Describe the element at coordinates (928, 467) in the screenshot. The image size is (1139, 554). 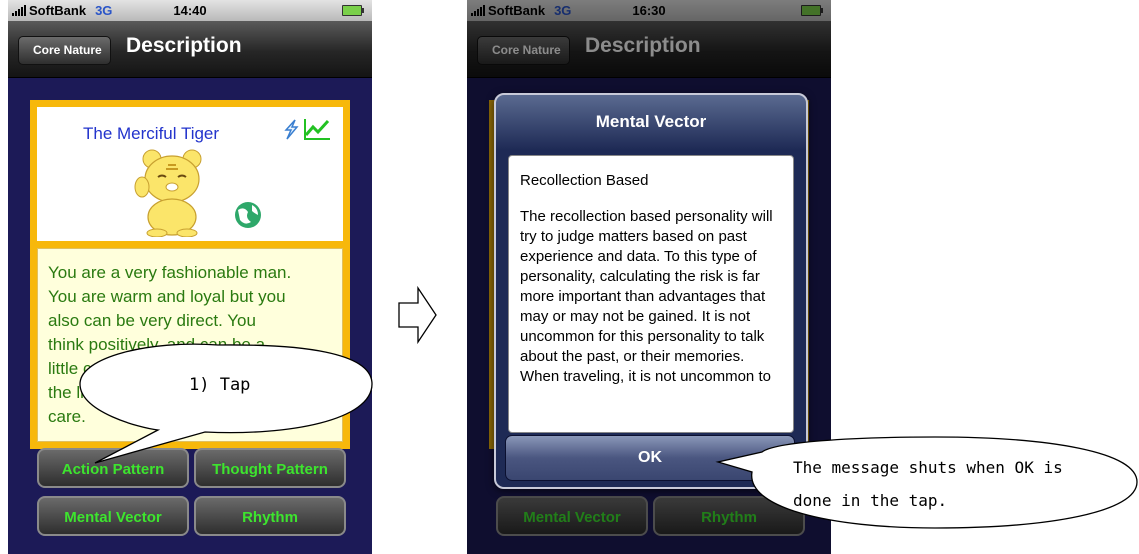
I see `ok-note-line1: The message shuts when OK is` at that location.